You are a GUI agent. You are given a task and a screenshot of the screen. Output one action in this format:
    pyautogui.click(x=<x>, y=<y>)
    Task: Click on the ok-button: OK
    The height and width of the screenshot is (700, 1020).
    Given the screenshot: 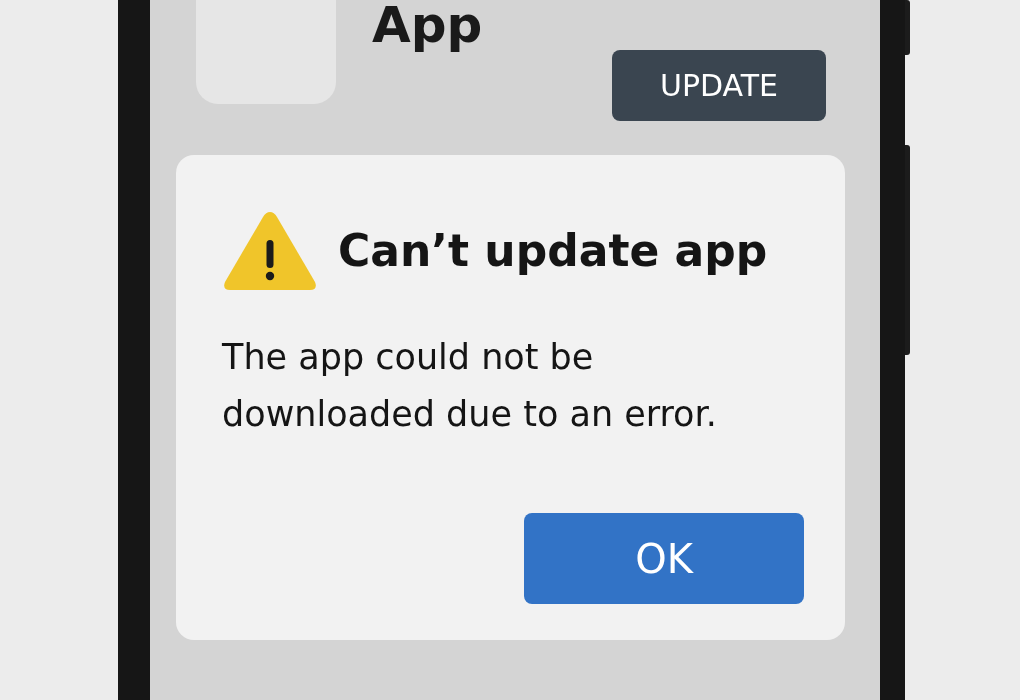 What is the action you would take?
    pyautogui.click(x=664, y=558)
    